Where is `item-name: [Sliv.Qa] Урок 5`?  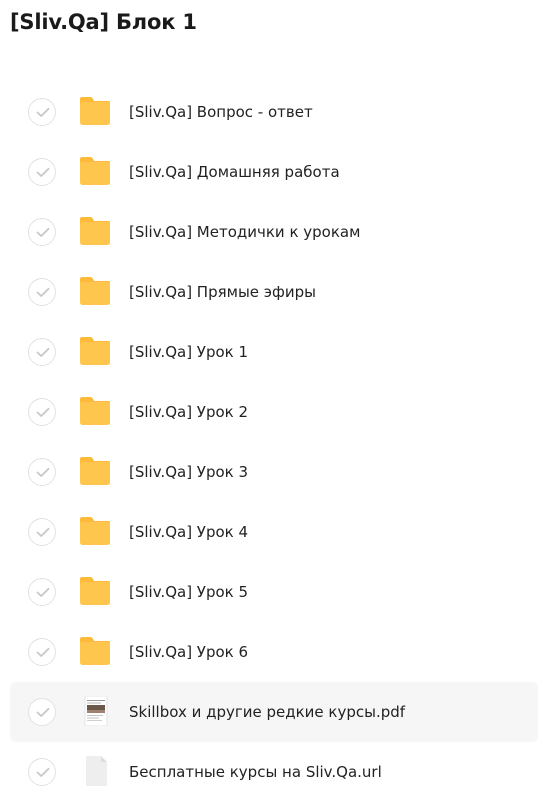
item-name: [Sliv.Qa] Урок 5 is located at coordinates (188, 592).